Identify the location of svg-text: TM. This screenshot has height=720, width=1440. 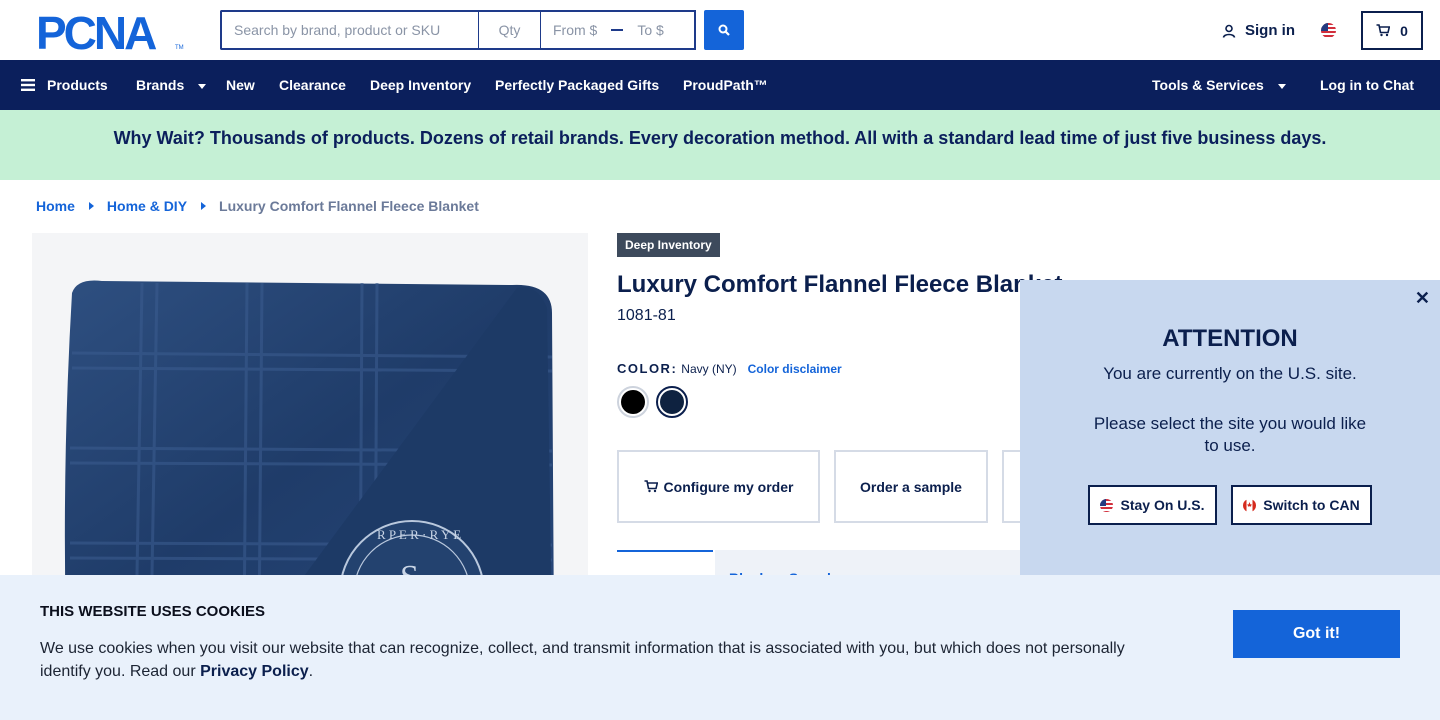
(179, 48).